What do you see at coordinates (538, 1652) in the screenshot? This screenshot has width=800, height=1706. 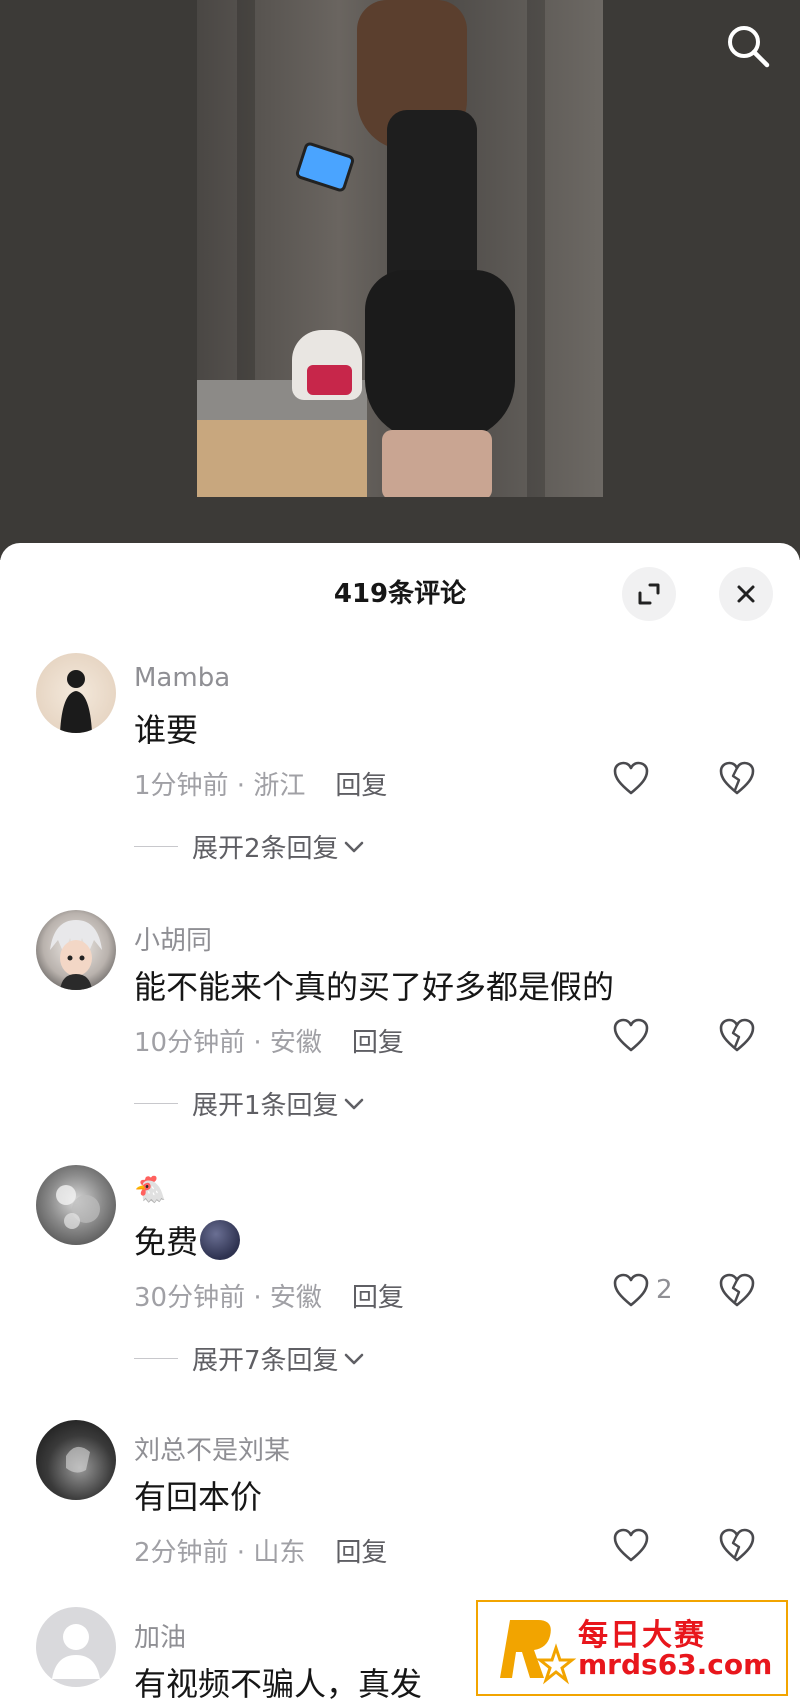 I see `watermark-r-logo-icon` at bounding box center [538, 1652].